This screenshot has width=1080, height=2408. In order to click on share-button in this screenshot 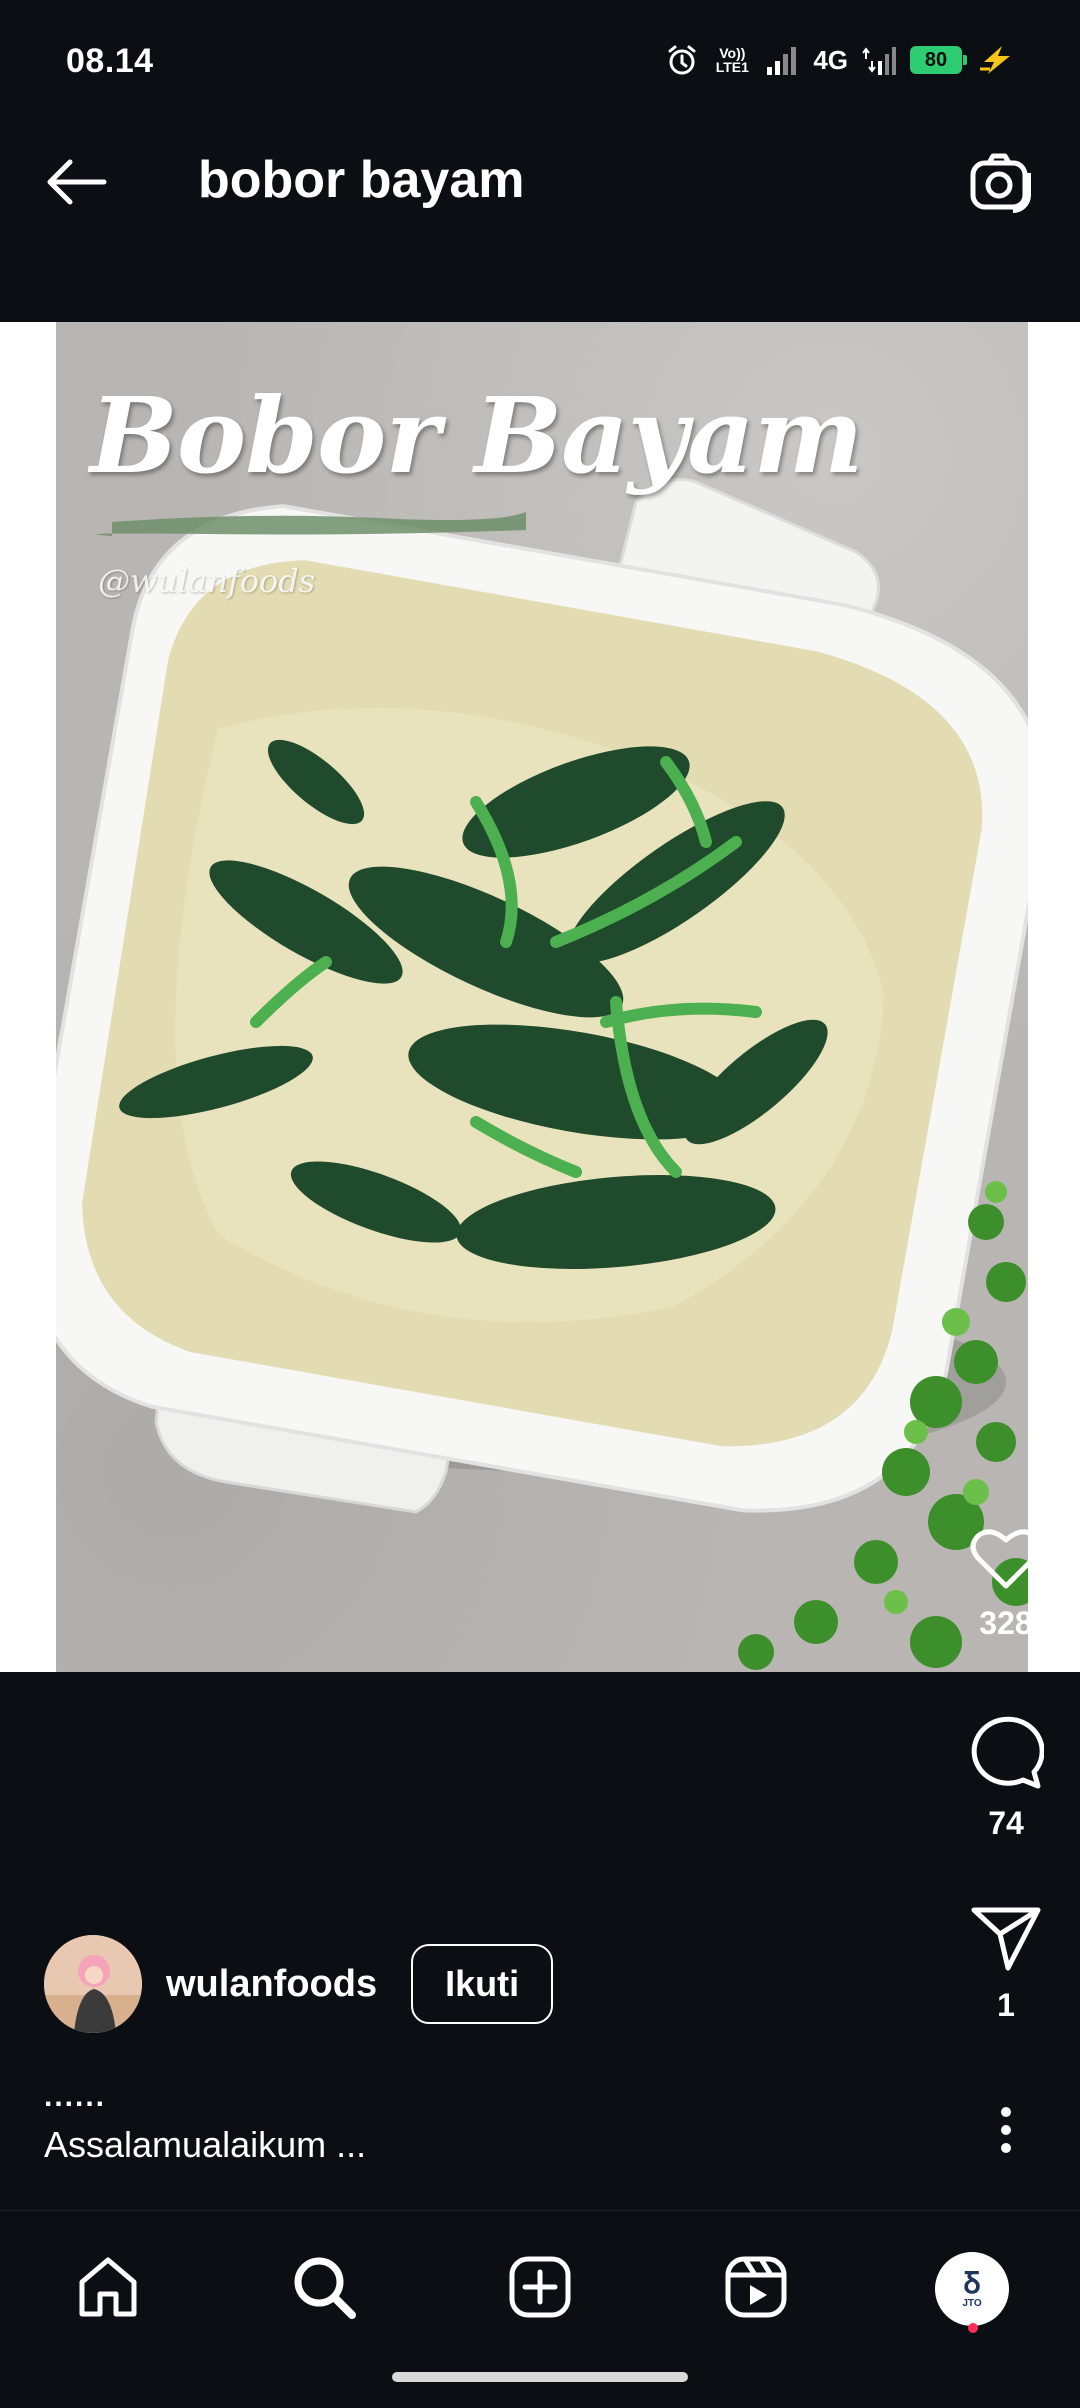, I will do `click(1006, 1940)`.